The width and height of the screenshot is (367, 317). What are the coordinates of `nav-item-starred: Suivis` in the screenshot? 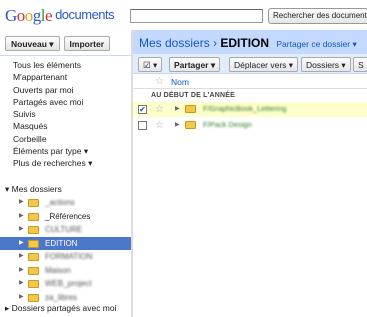 It's located at (72, 114).